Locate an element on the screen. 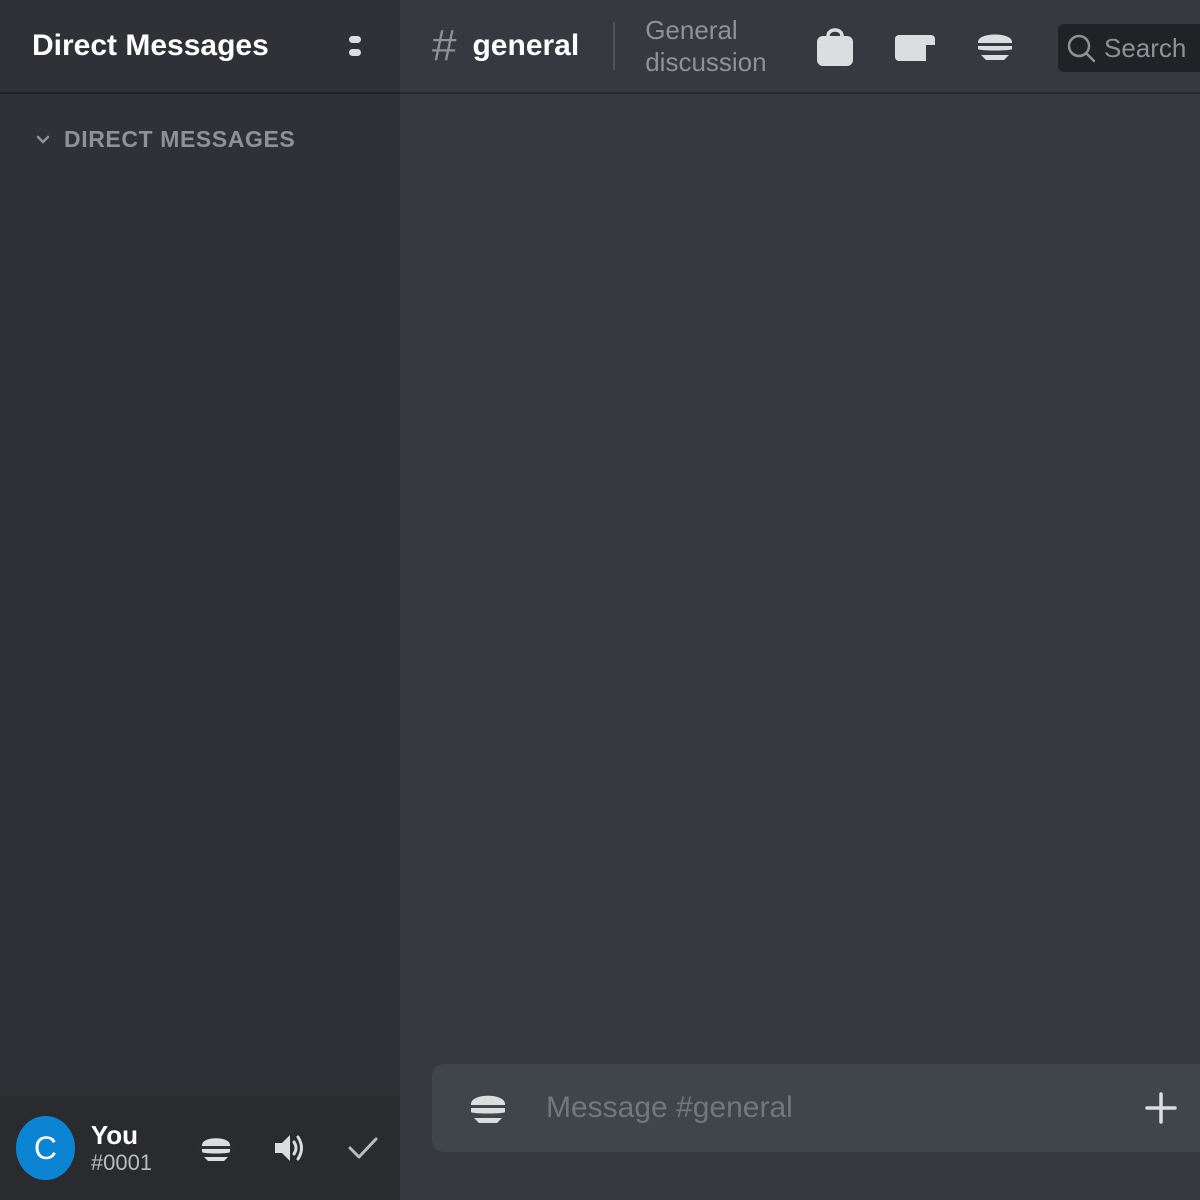  chevron-down-icon is located at coordinates (43, 139).